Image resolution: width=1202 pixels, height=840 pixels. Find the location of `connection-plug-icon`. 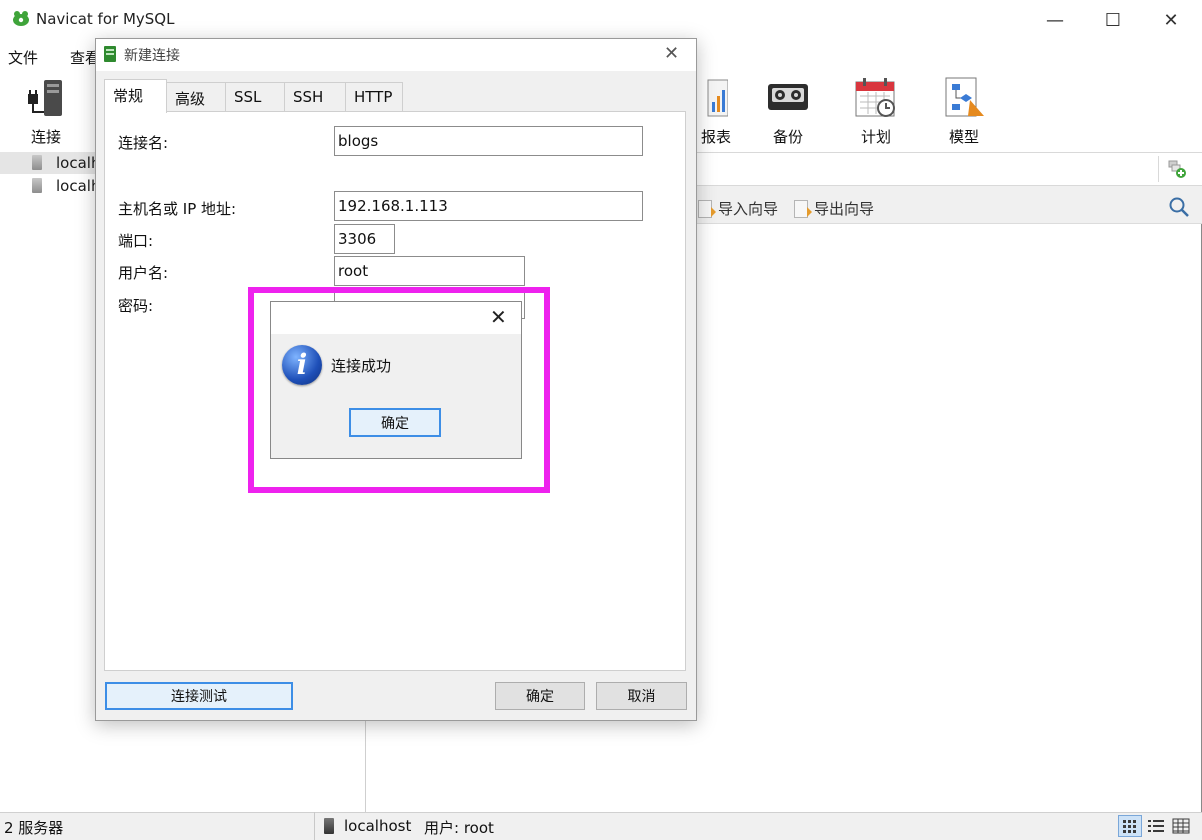

connection-plug-icon is located at coordinates (46, 97).